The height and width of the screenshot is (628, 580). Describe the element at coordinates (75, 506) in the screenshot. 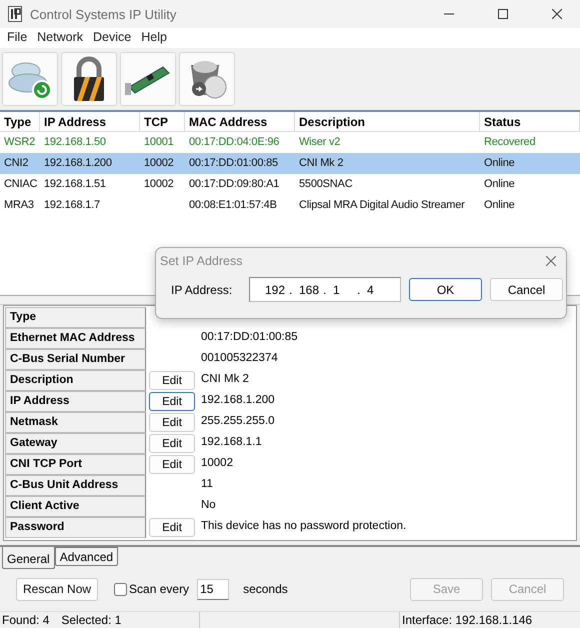

I see `property-label: Client Active` at that location.